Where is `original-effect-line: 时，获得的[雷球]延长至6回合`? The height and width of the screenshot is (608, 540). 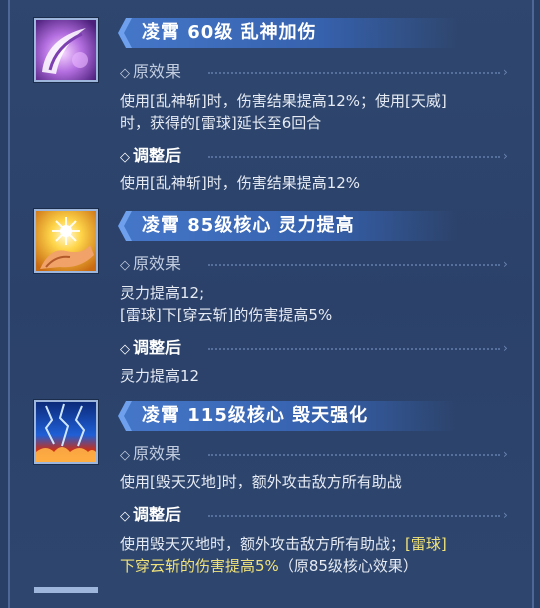
original-effect-line: 时，获得的[雷球]延长至6回合 is located at coordinates (221, 123).